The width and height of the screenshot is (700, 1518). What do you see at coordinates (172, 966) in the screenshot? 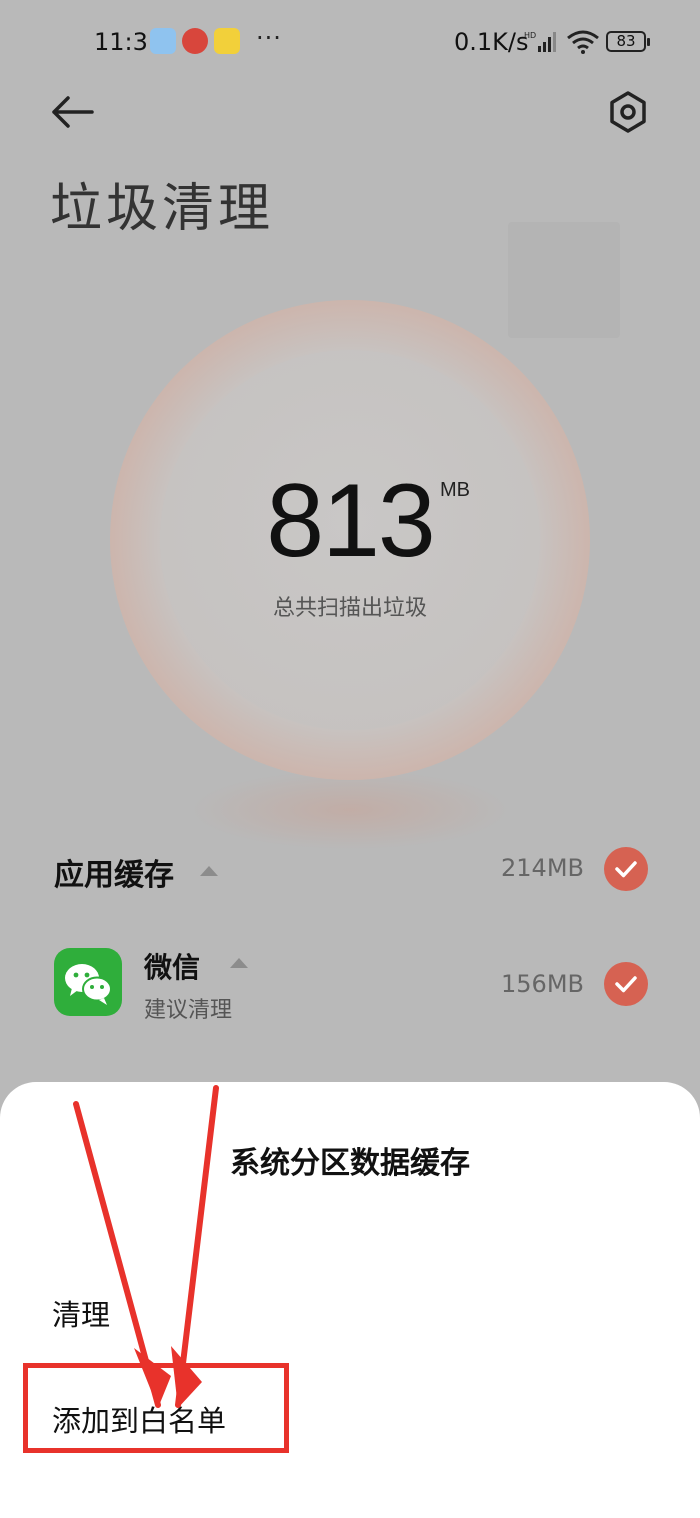
I see `app-name: 微信` at bounding box center [172, 966].